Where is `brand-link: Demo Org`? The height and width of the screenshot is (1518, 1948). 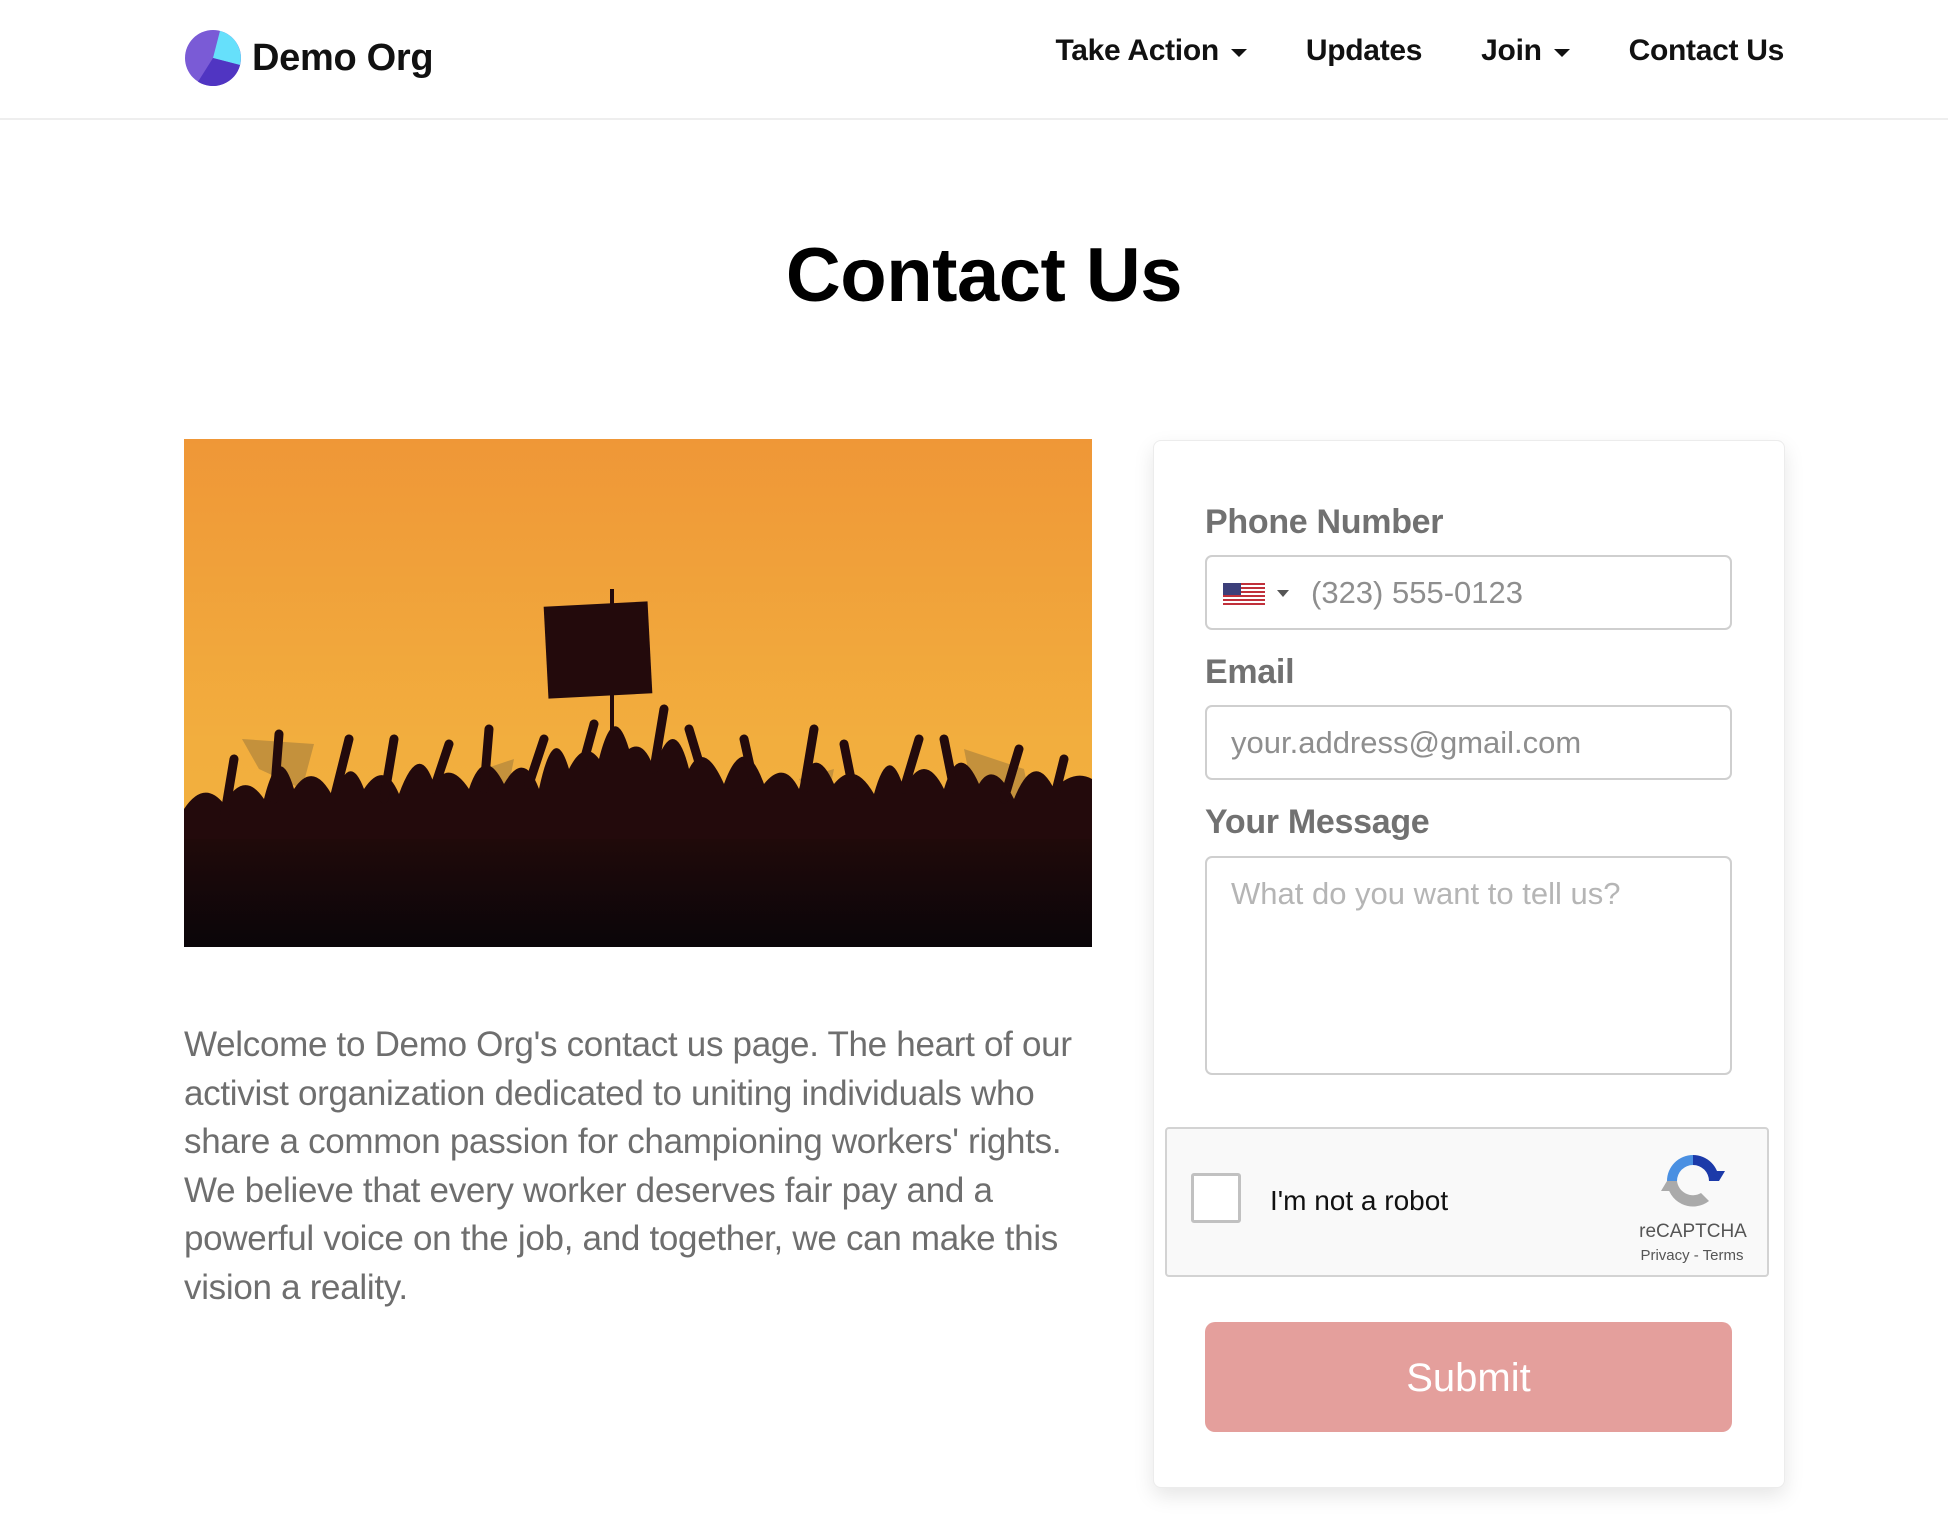 brand-link: Demo Org is located at coordinates (309, 58).